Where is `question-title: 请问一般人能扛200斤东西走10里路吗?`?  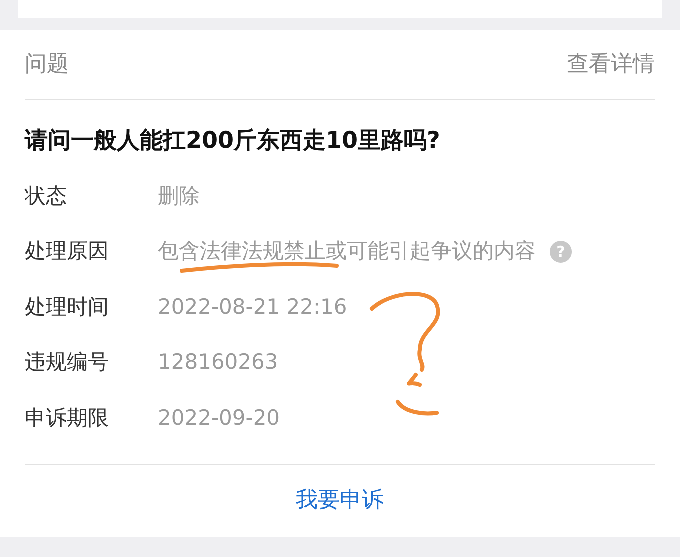
question-title: 请问一般人能扛200斤东西走10里路吗? is located at coordinates (233, 141).